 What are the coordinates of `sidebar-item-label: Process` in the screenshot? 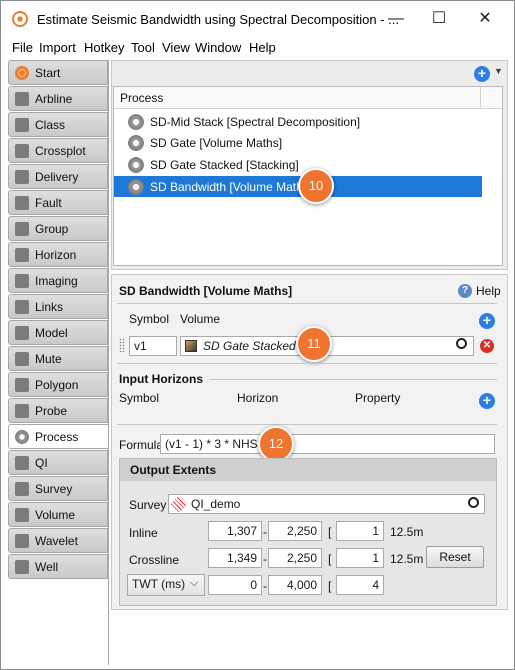 It's located at (57, 437).